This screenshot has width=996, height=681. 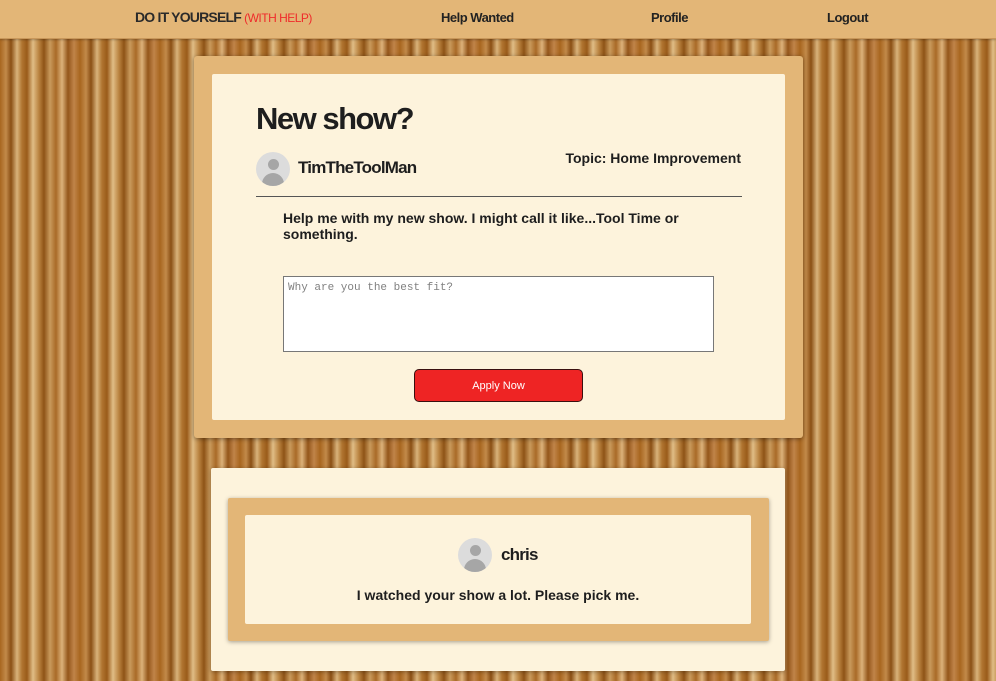 What do you see at coordinates (499, 196) in the screenshot?
I see `post-divider` at bounding box center [499, 196].